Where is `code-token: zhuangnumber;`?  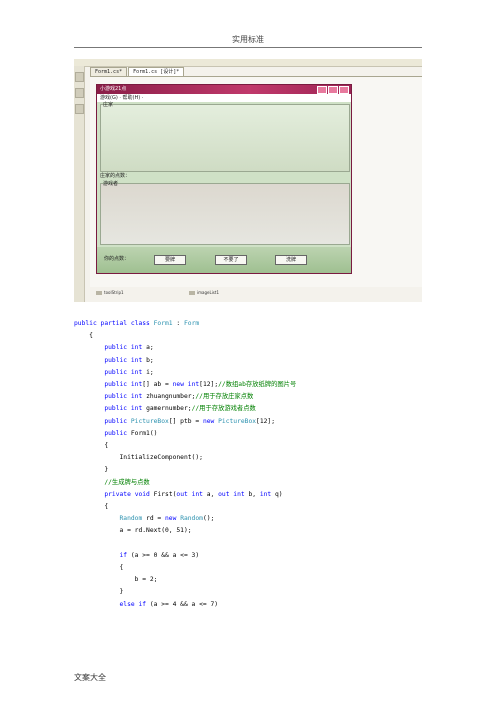
code-token: zhuangnumber; is located at coordinates (171, 397).